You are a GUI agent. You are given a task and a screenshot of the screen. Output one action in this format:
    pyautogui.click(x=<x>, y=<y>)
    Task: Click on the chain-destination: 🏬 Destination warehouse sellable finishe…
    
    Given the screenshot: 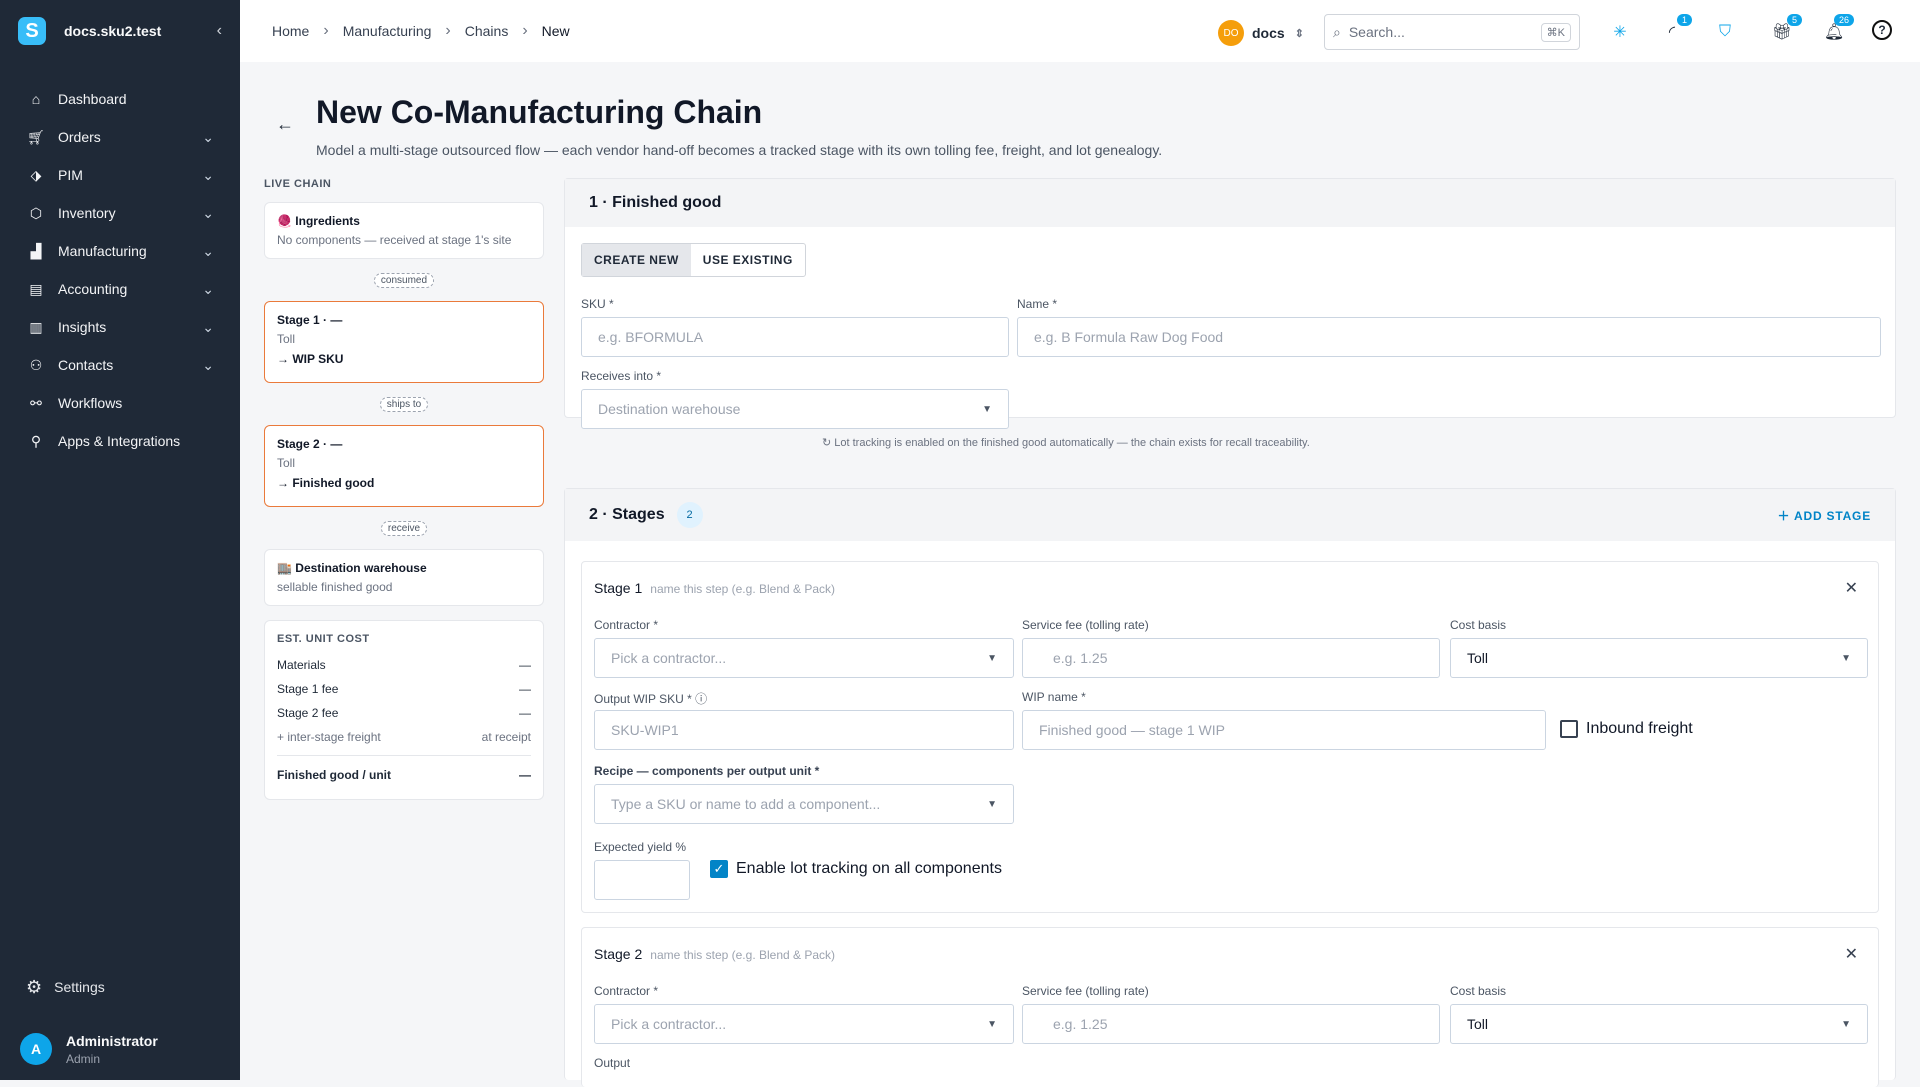 What is the action you would take?
    pyautogui.click(x=404, y=577)
    